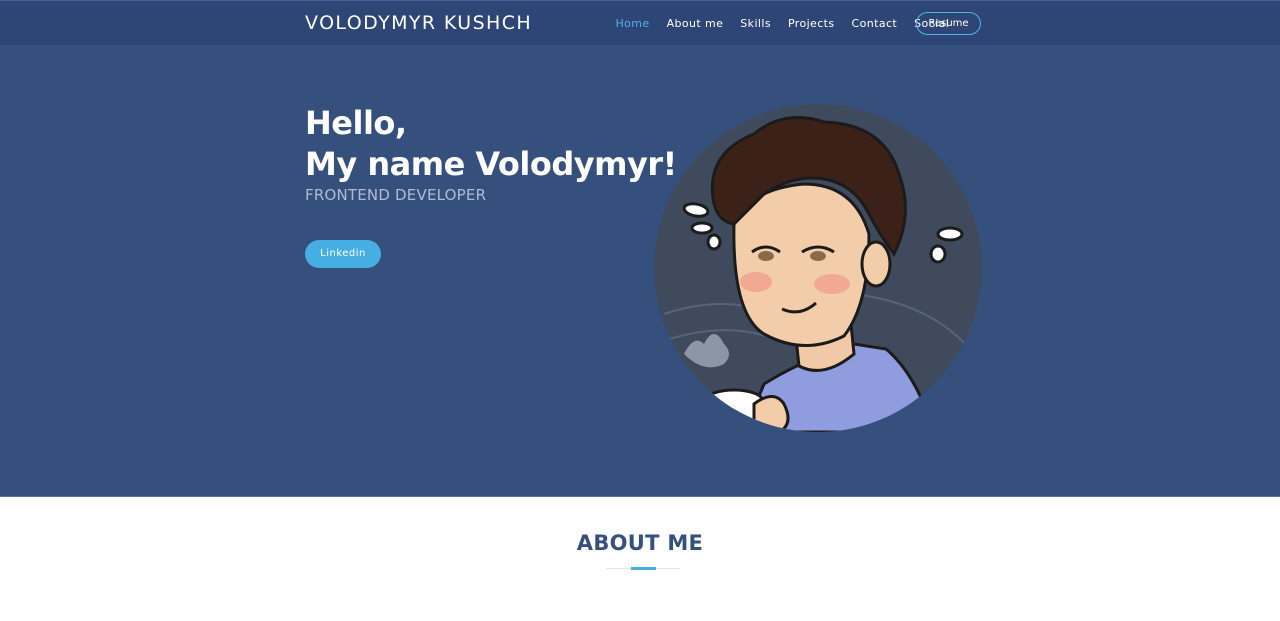 The height and width of the screenshot is (621, 1280). I want to click on nav-link-about: About me, so click(695, 23).